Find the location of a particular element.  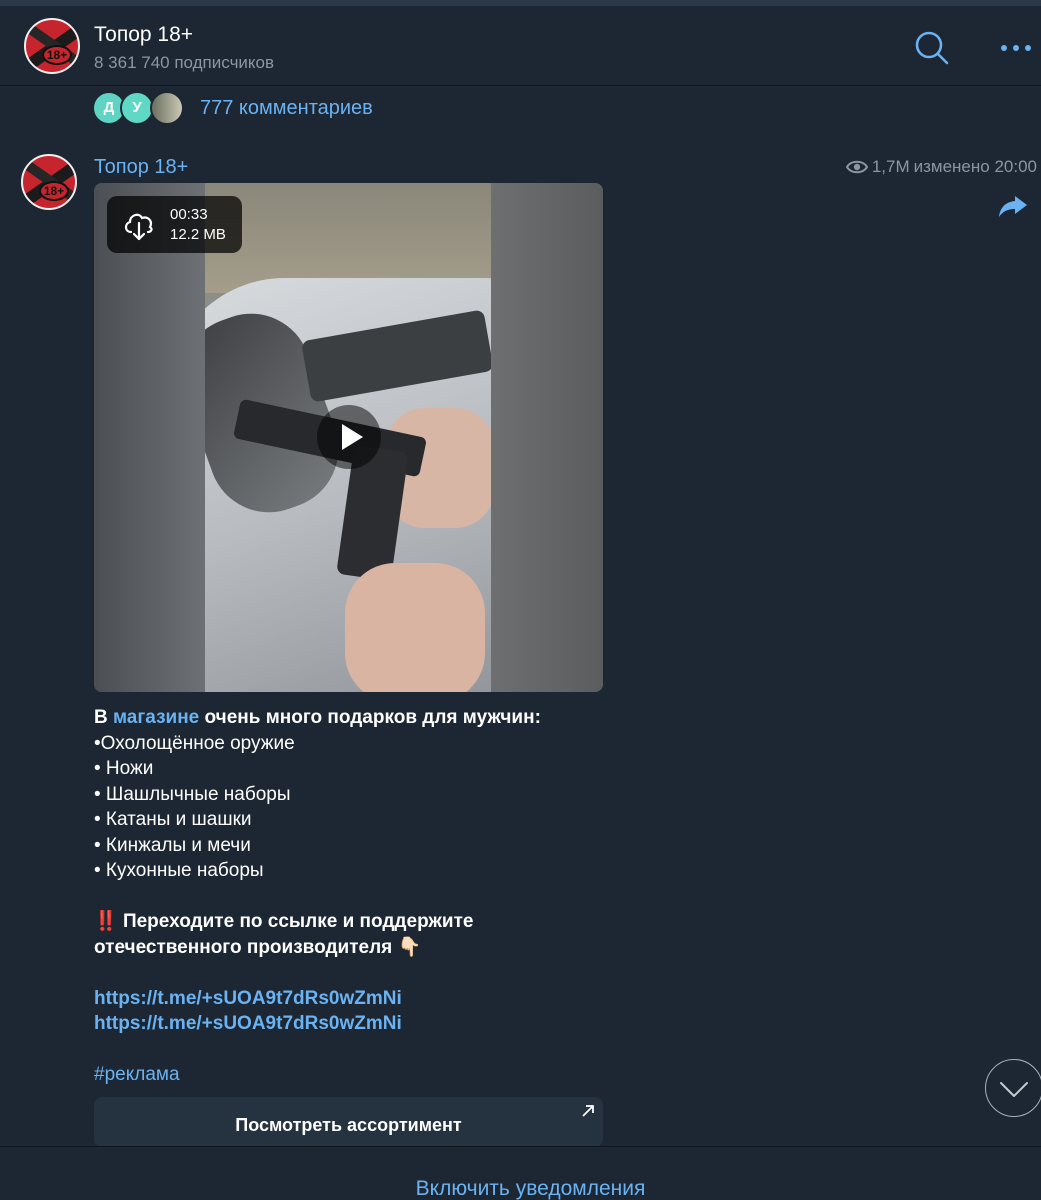

commenter-avatar: У is located at coordinates (137, 108).